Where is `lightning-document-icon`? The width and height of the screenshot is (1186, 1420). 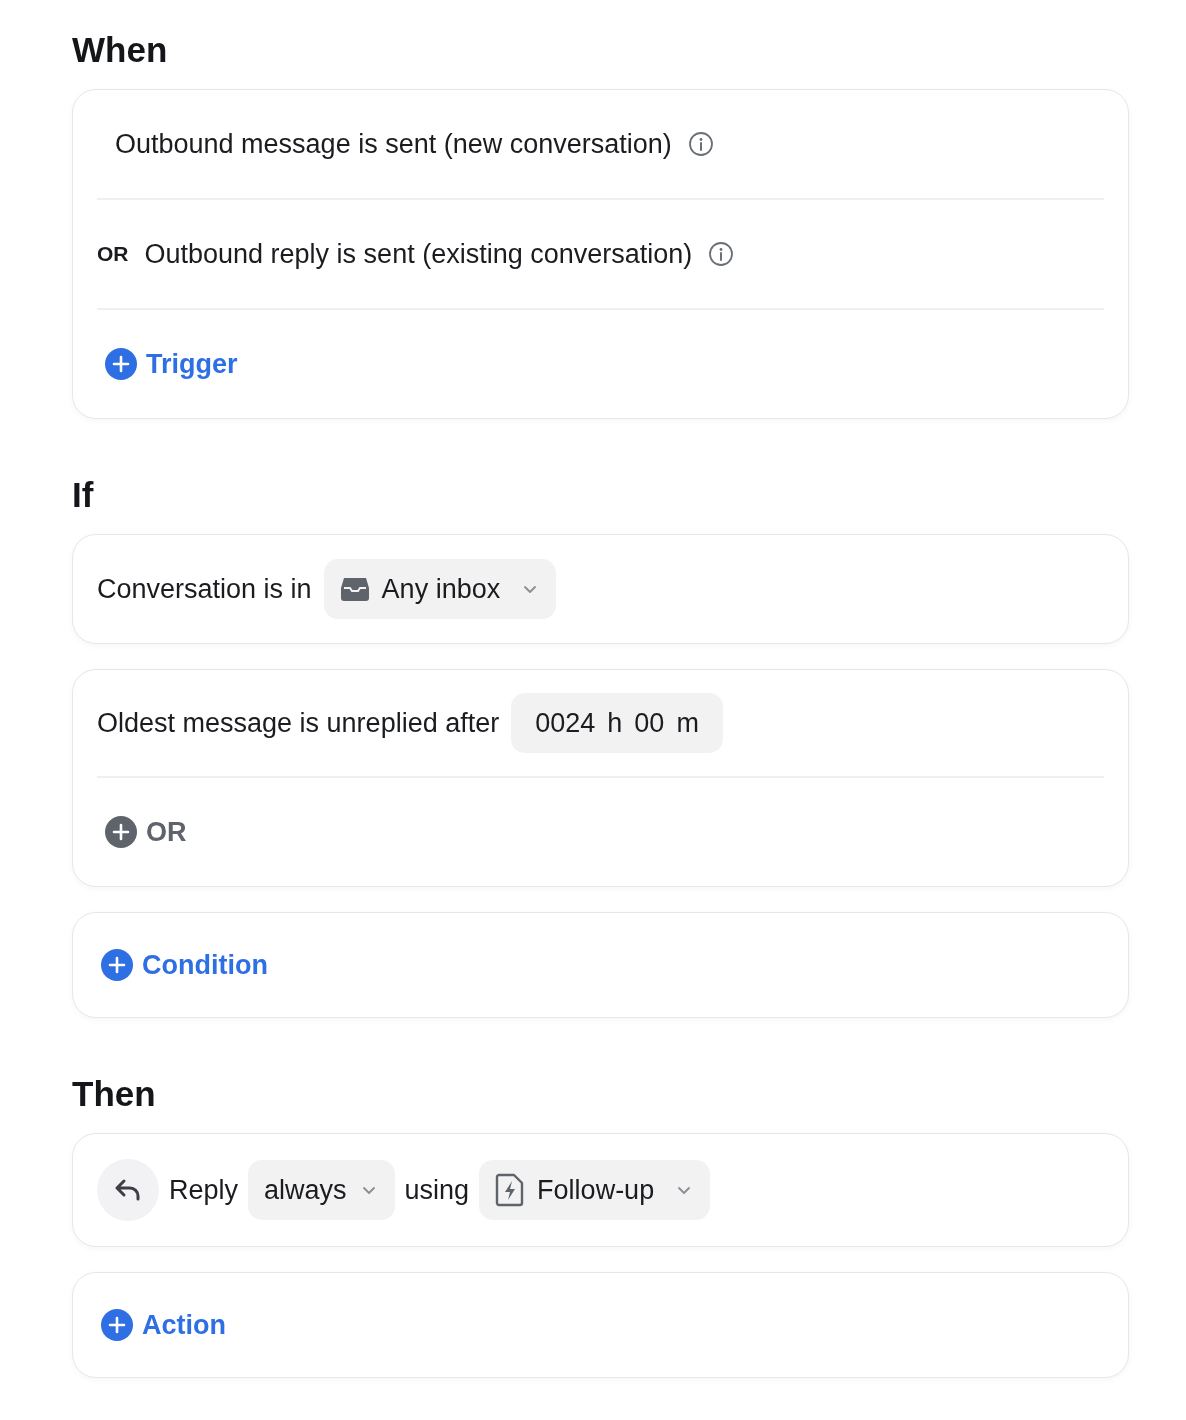 lightning-document-icon is located at coordinates (510, 1190).